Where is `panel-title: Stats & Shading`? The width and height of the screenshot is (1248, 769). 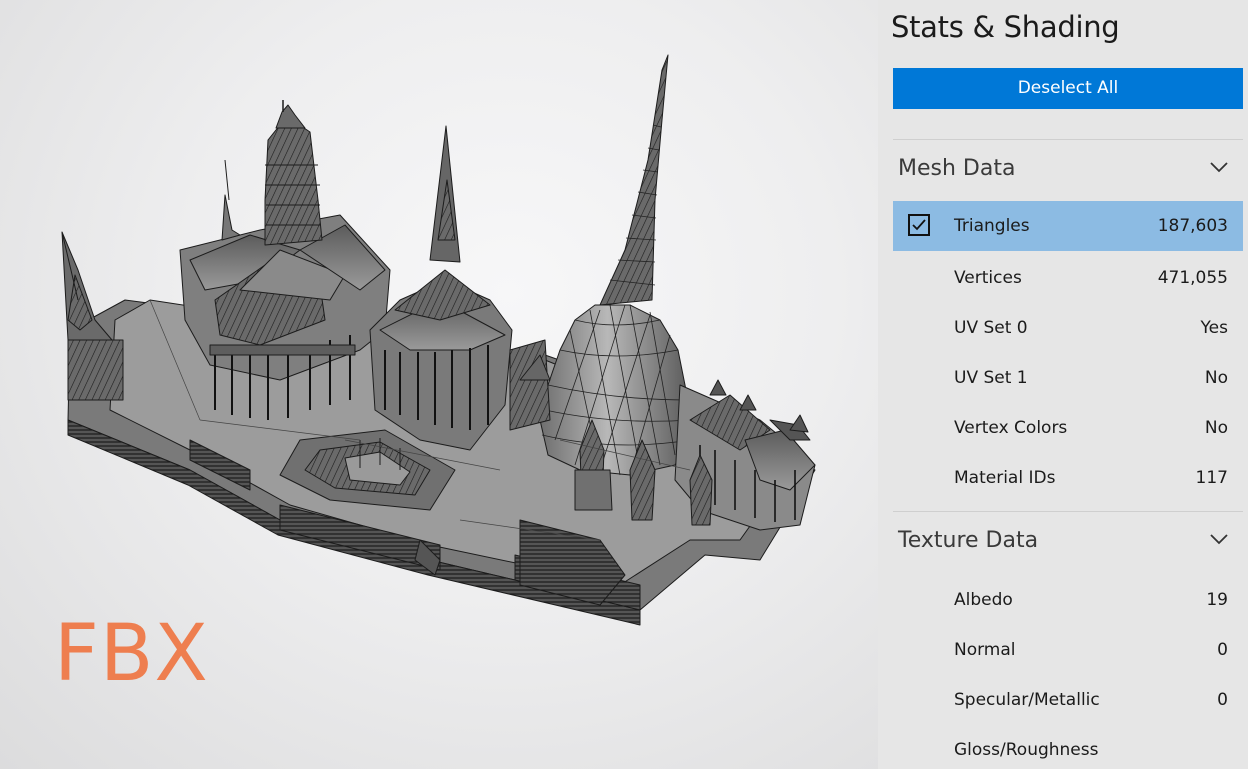 panel-title: Stats & Shading is located at coordinates (1005, 27).